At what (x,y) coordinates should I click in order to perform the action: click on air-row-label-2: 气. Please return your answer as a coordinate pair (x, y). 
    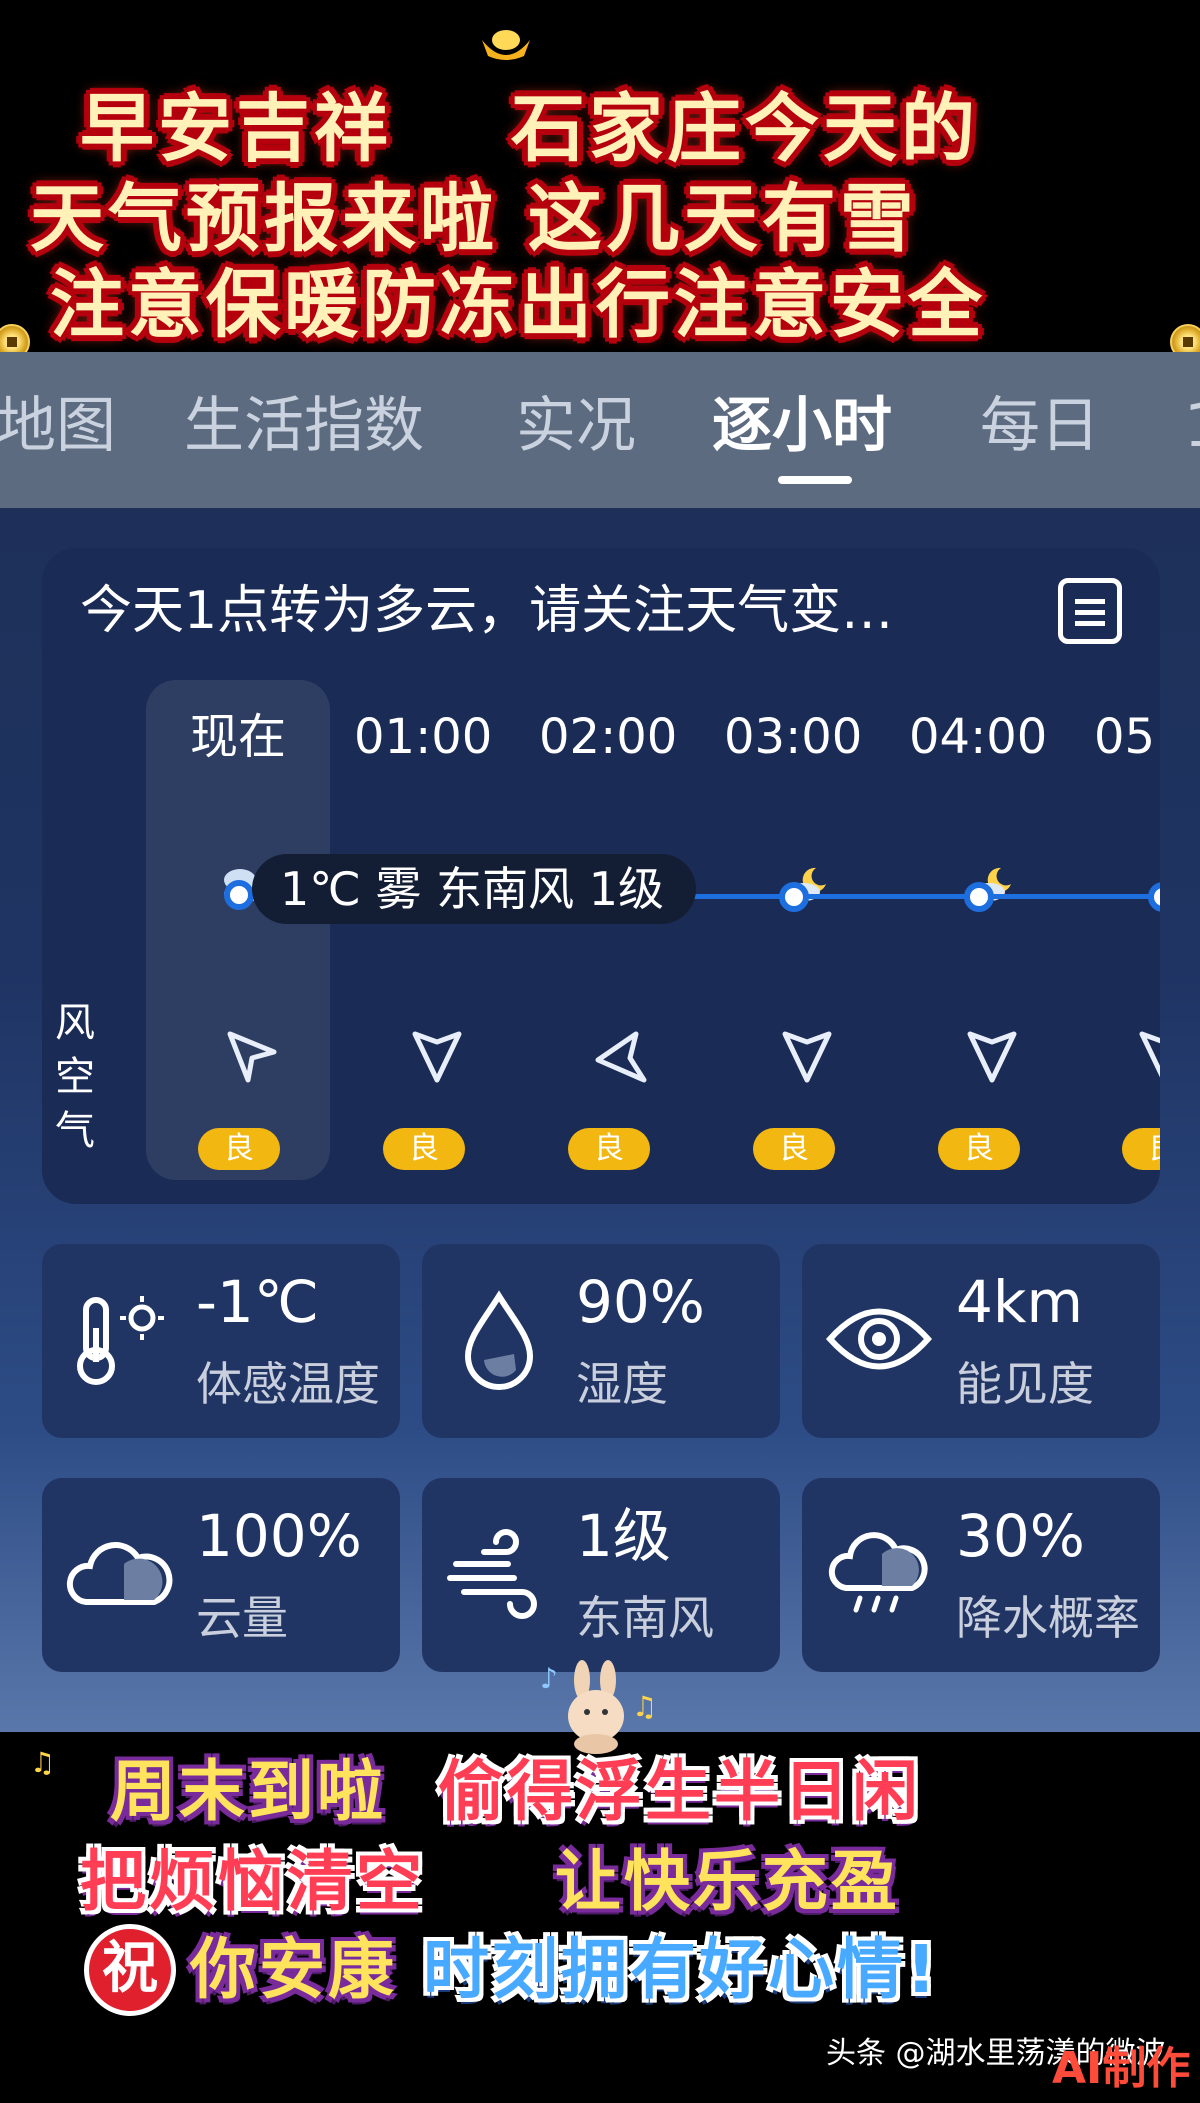
    Looking at the image, I should click on (75, 1131).